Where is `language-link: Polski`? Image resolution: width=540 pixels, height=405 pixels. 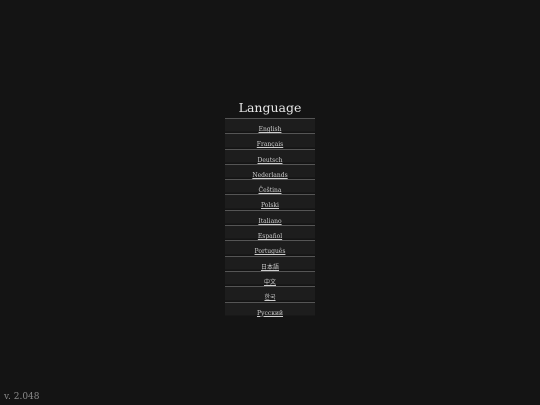
language-link: Polski is located at coordinates (270, 205).